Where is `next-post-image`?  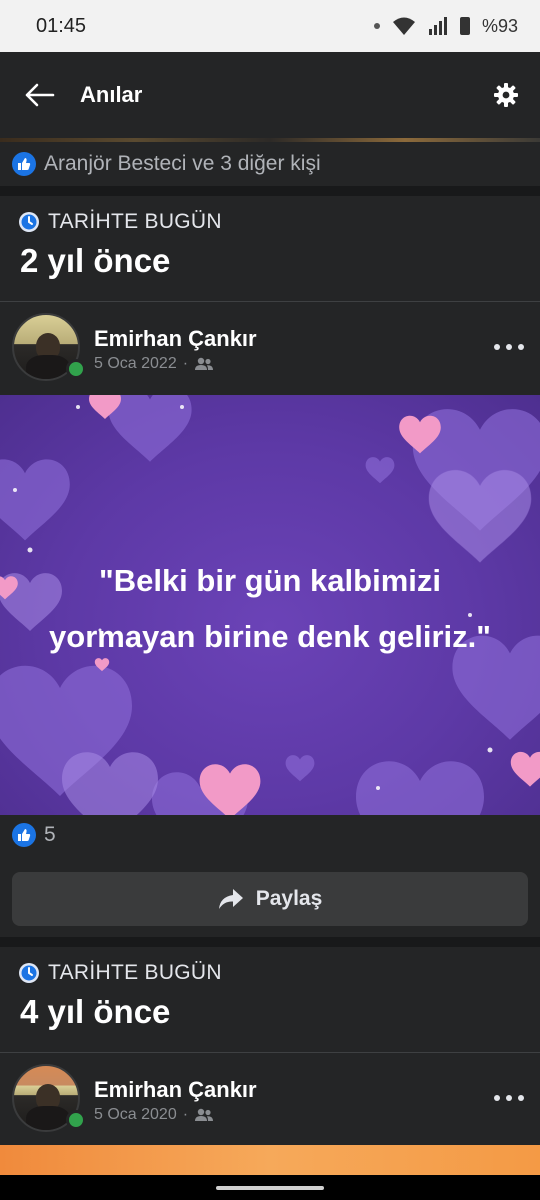
next-post-image is located at coordinates (270, 1160).